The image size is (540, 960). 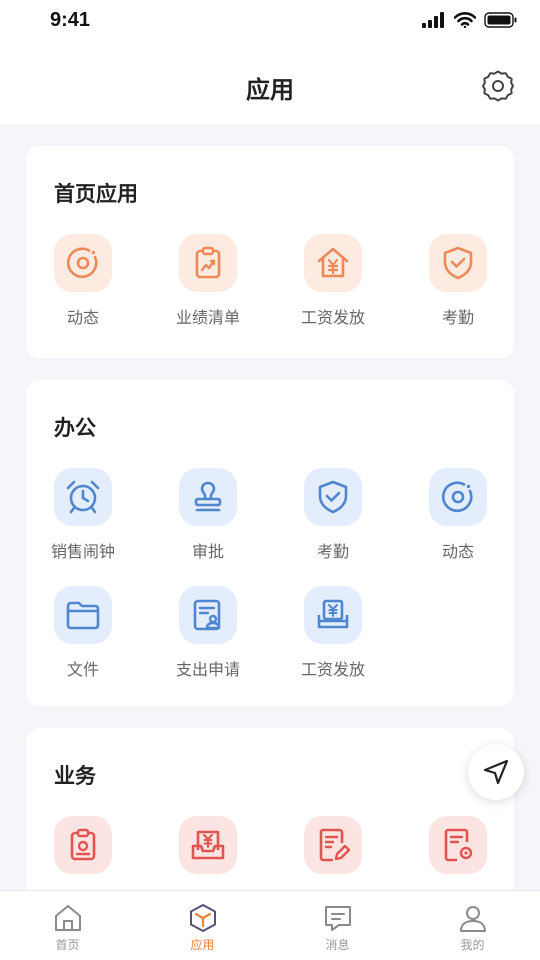 I want to click on signal-icon, so click(x=433, y=20).